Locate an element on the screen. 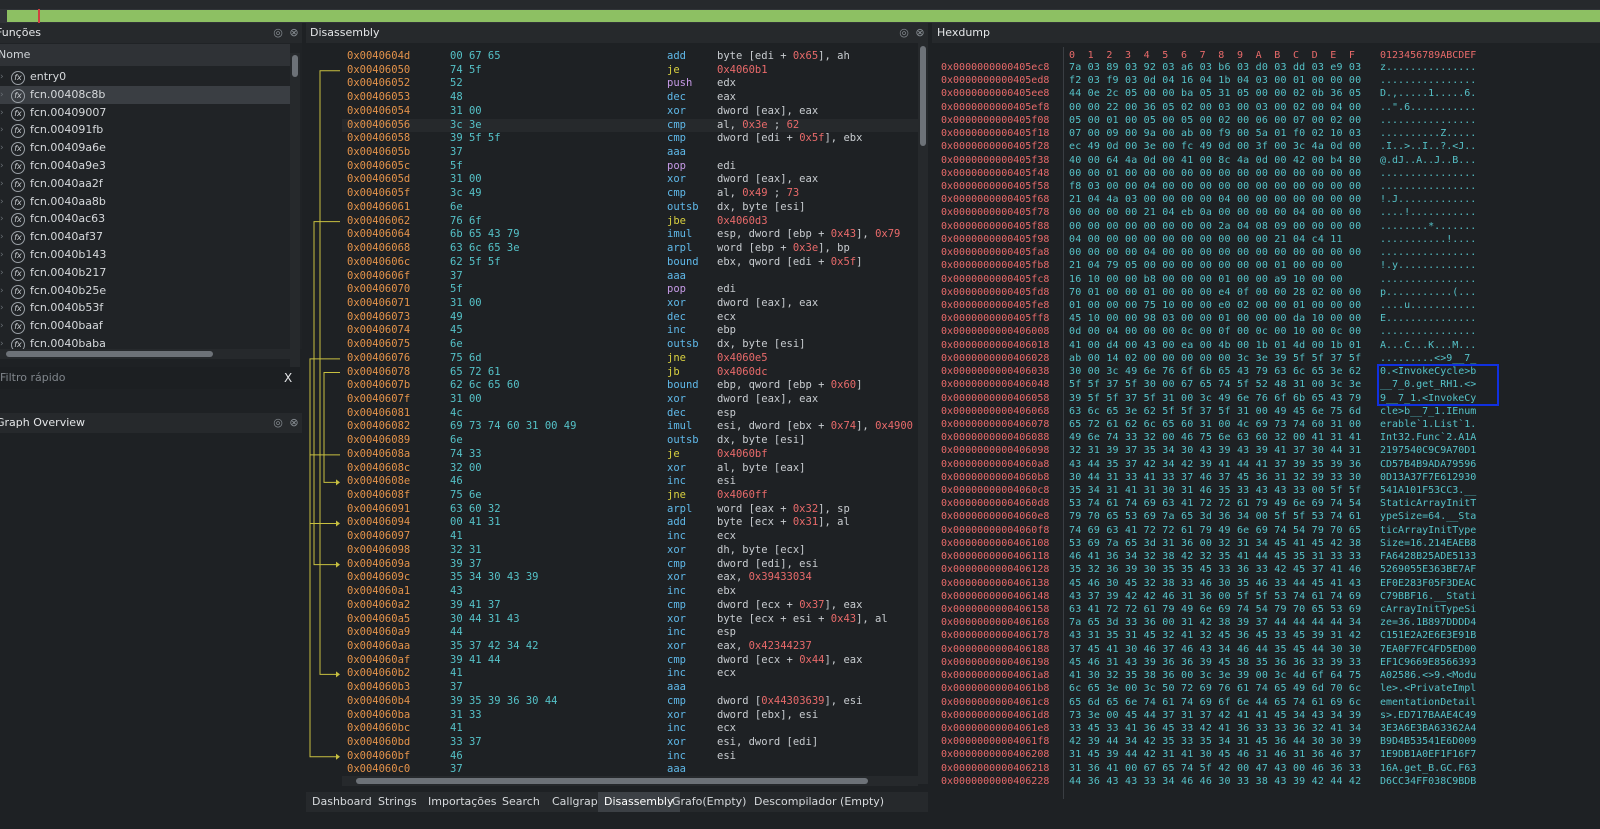  tab-strings: Strings is located at coordinates (397, 802).